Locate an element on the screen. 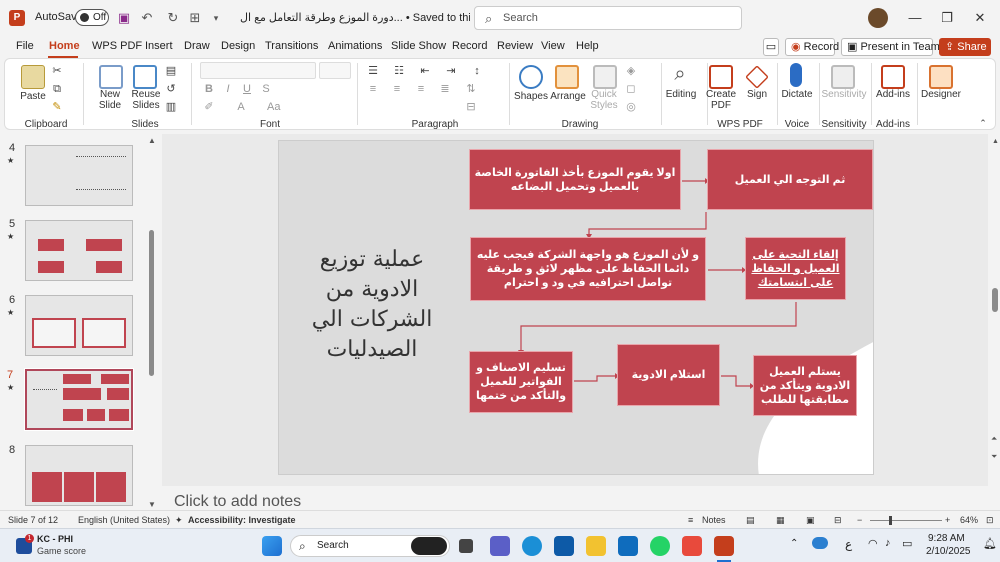 The image size is (1000, 562). share-button: ⇪ Share is located at coordinates (965, 47).